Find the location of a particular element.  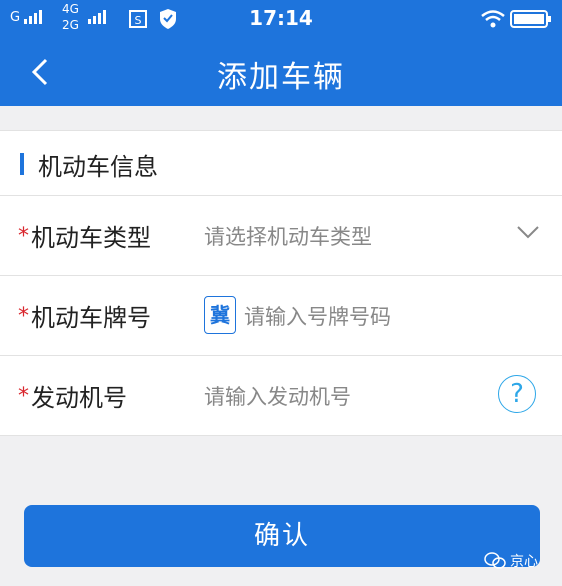

vehicle-type-placeholder: 请选择机动车类型 is located at coordinates (288, 236).